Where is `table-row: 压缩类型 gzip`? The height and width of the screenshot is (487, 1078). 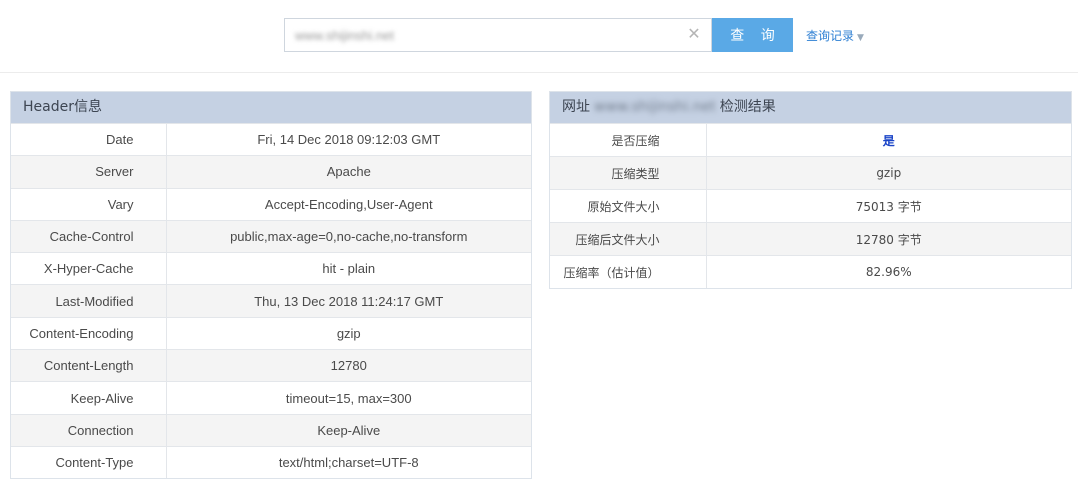
table-row: 压缩类型 gzip is located at coordinates (810, 173).